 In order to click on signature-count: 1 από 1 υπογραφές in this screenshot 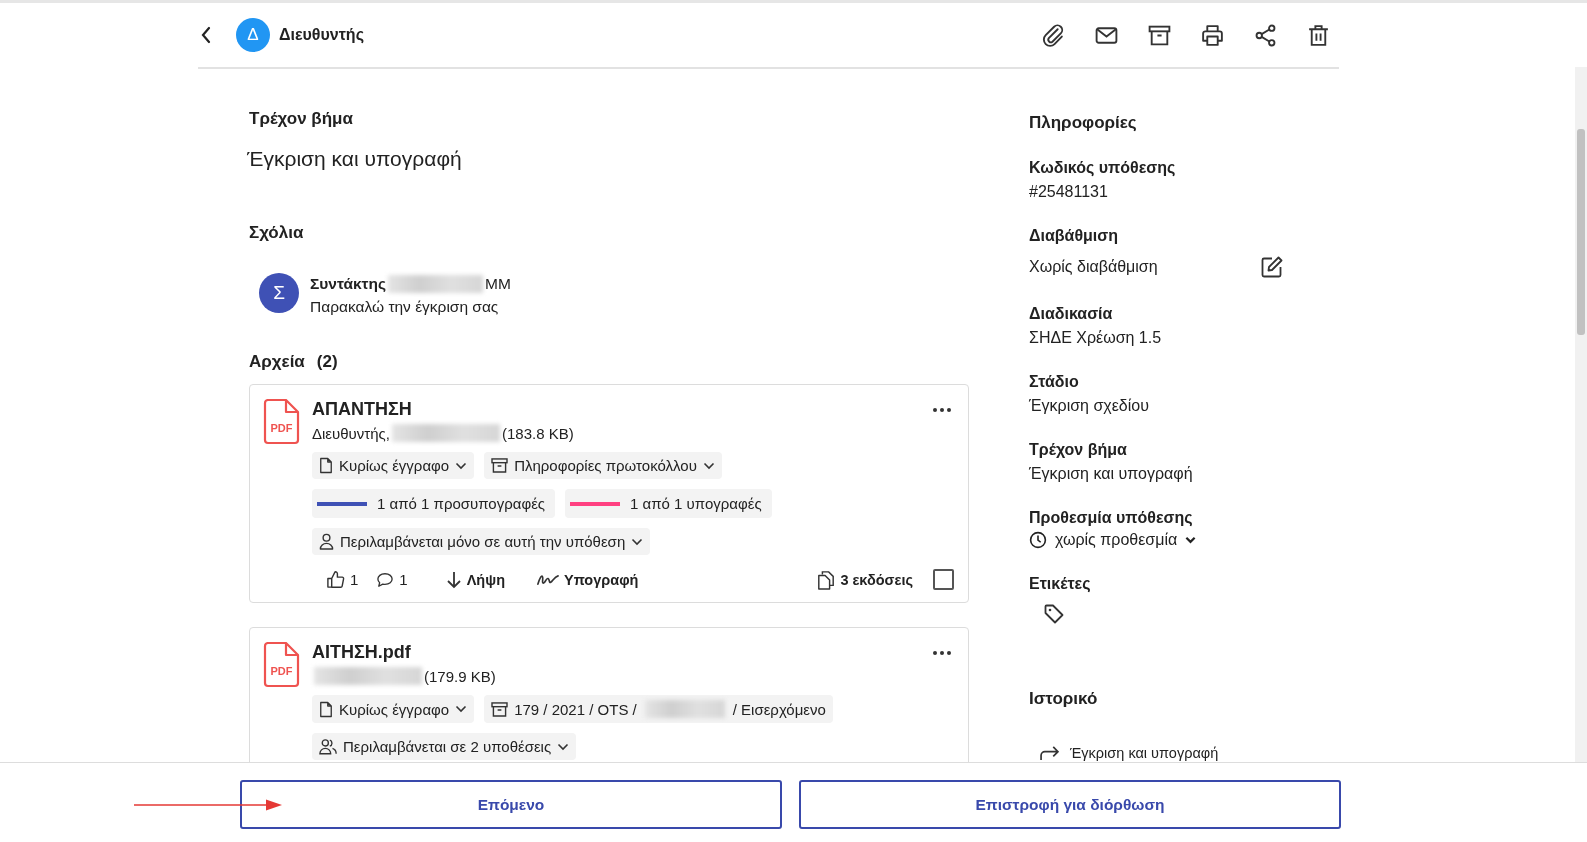, I will do `click(696, 503)`.